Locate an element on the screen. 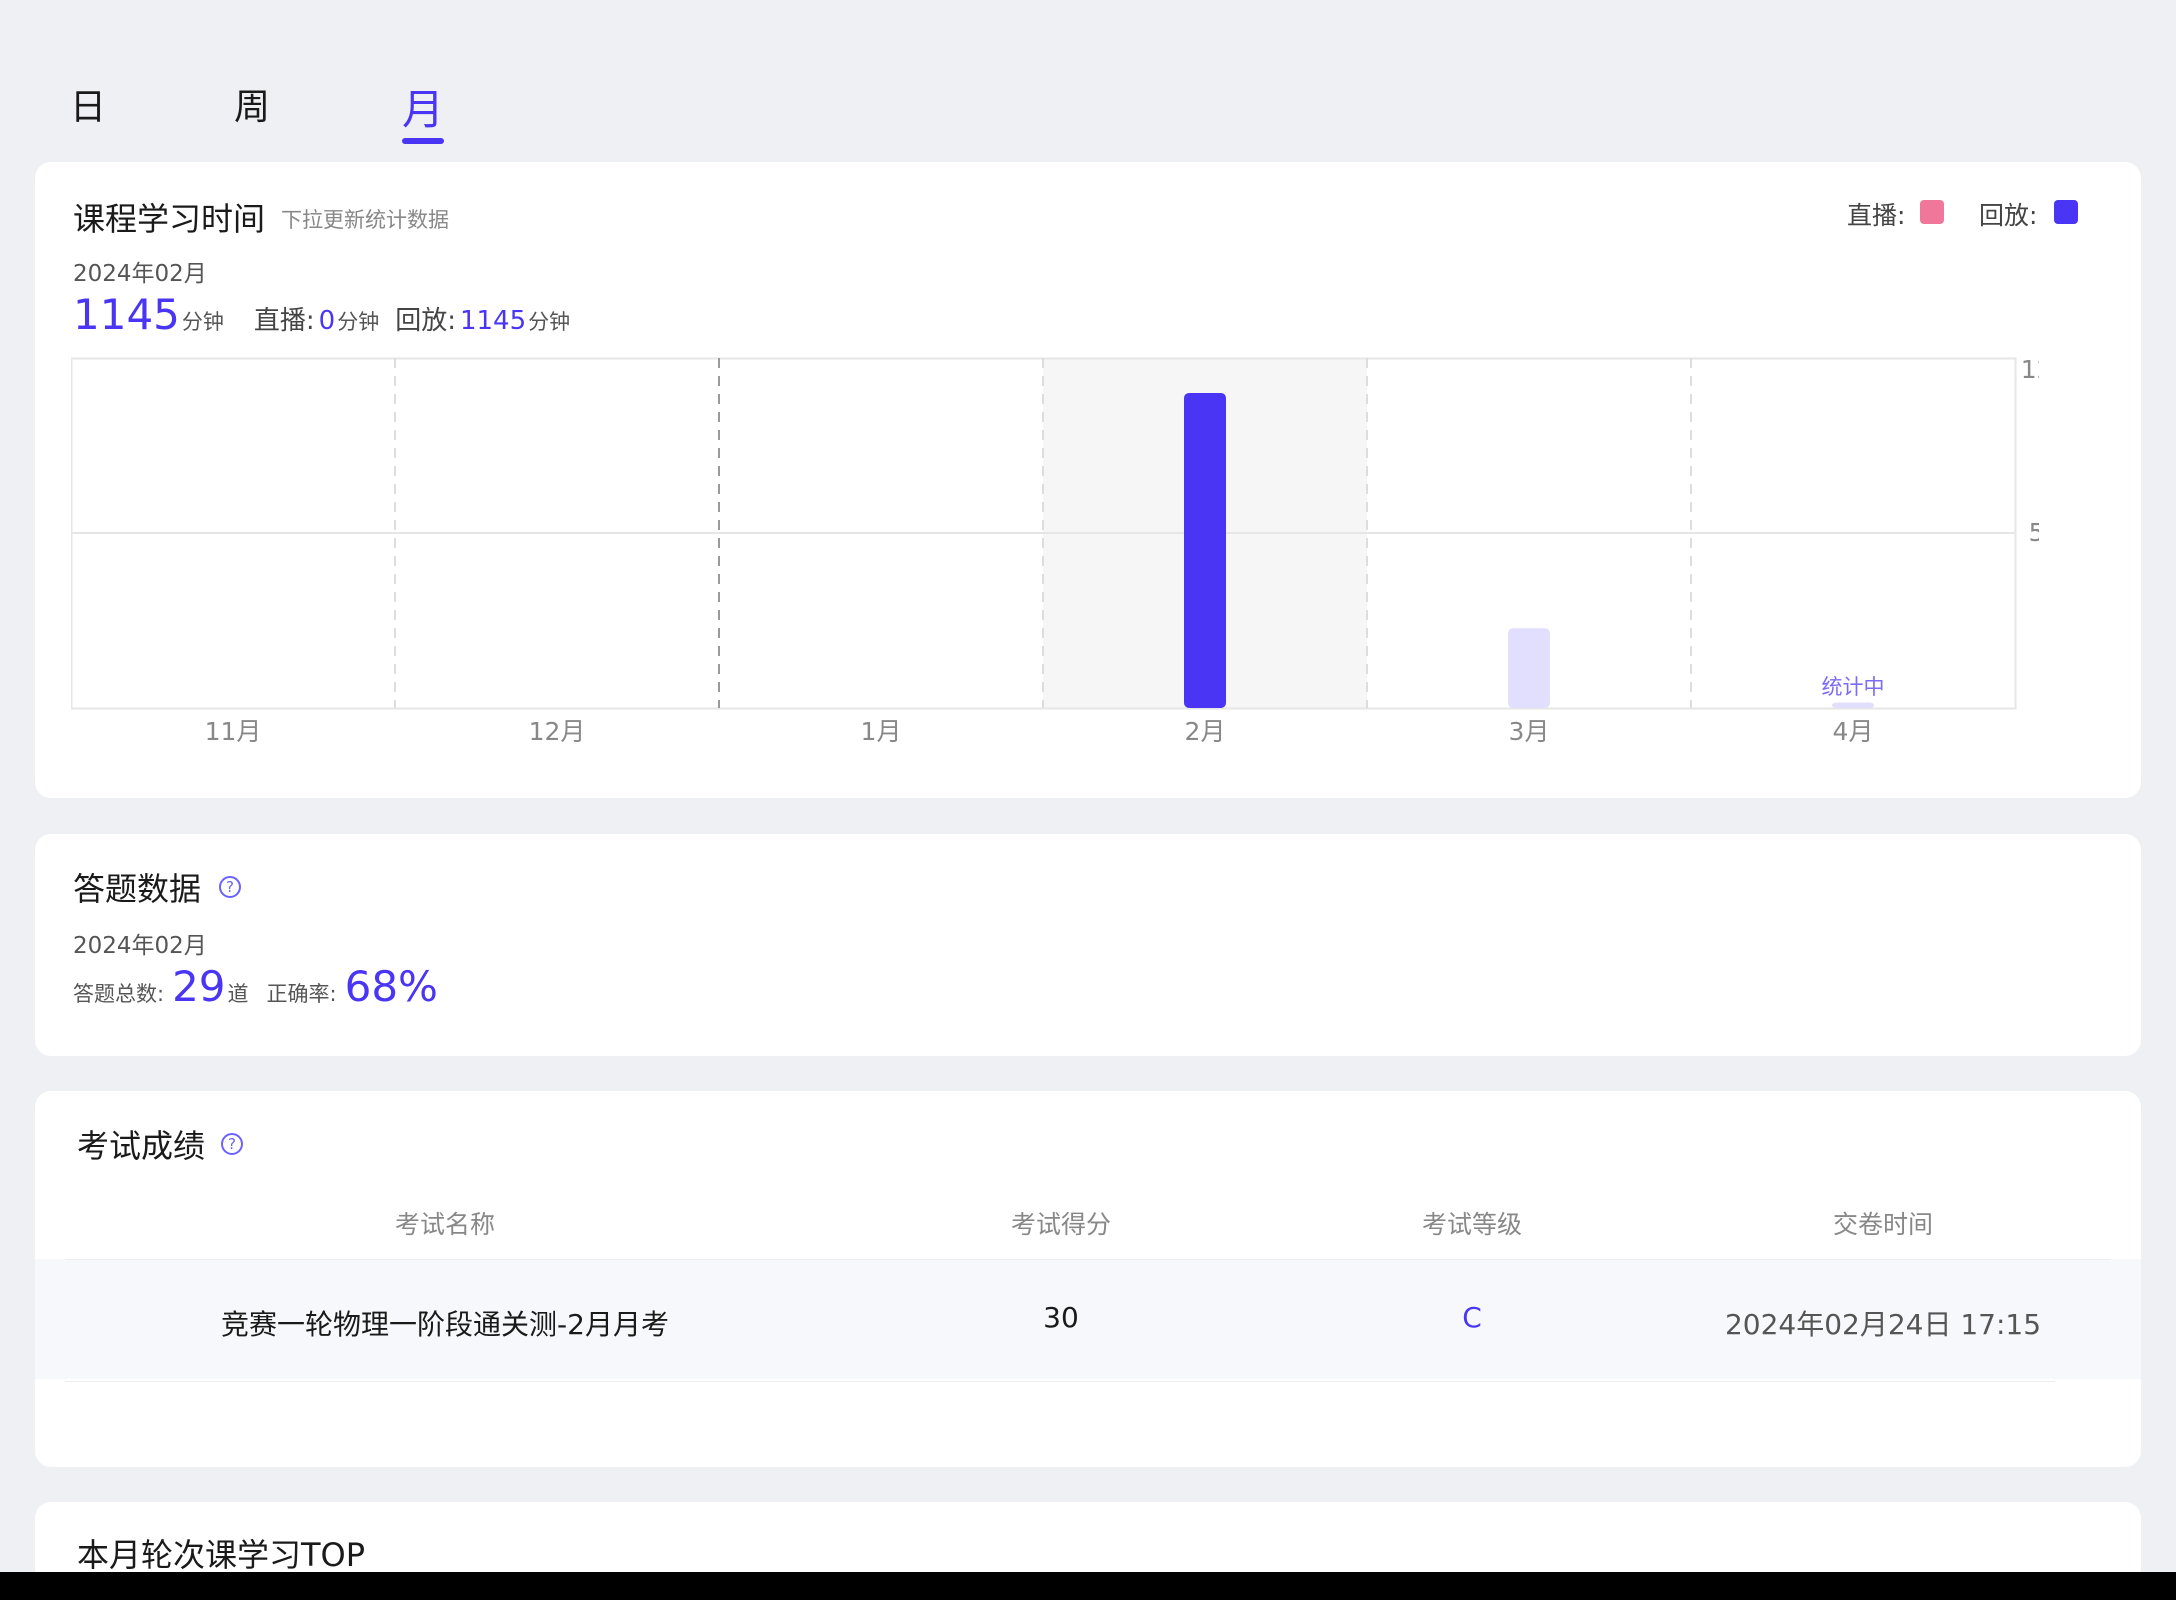 This screenshot has height=1600, width=2176. answer-summary: 答题总数: 29 道 正确率: 68% is located at coordinates (255, 986).